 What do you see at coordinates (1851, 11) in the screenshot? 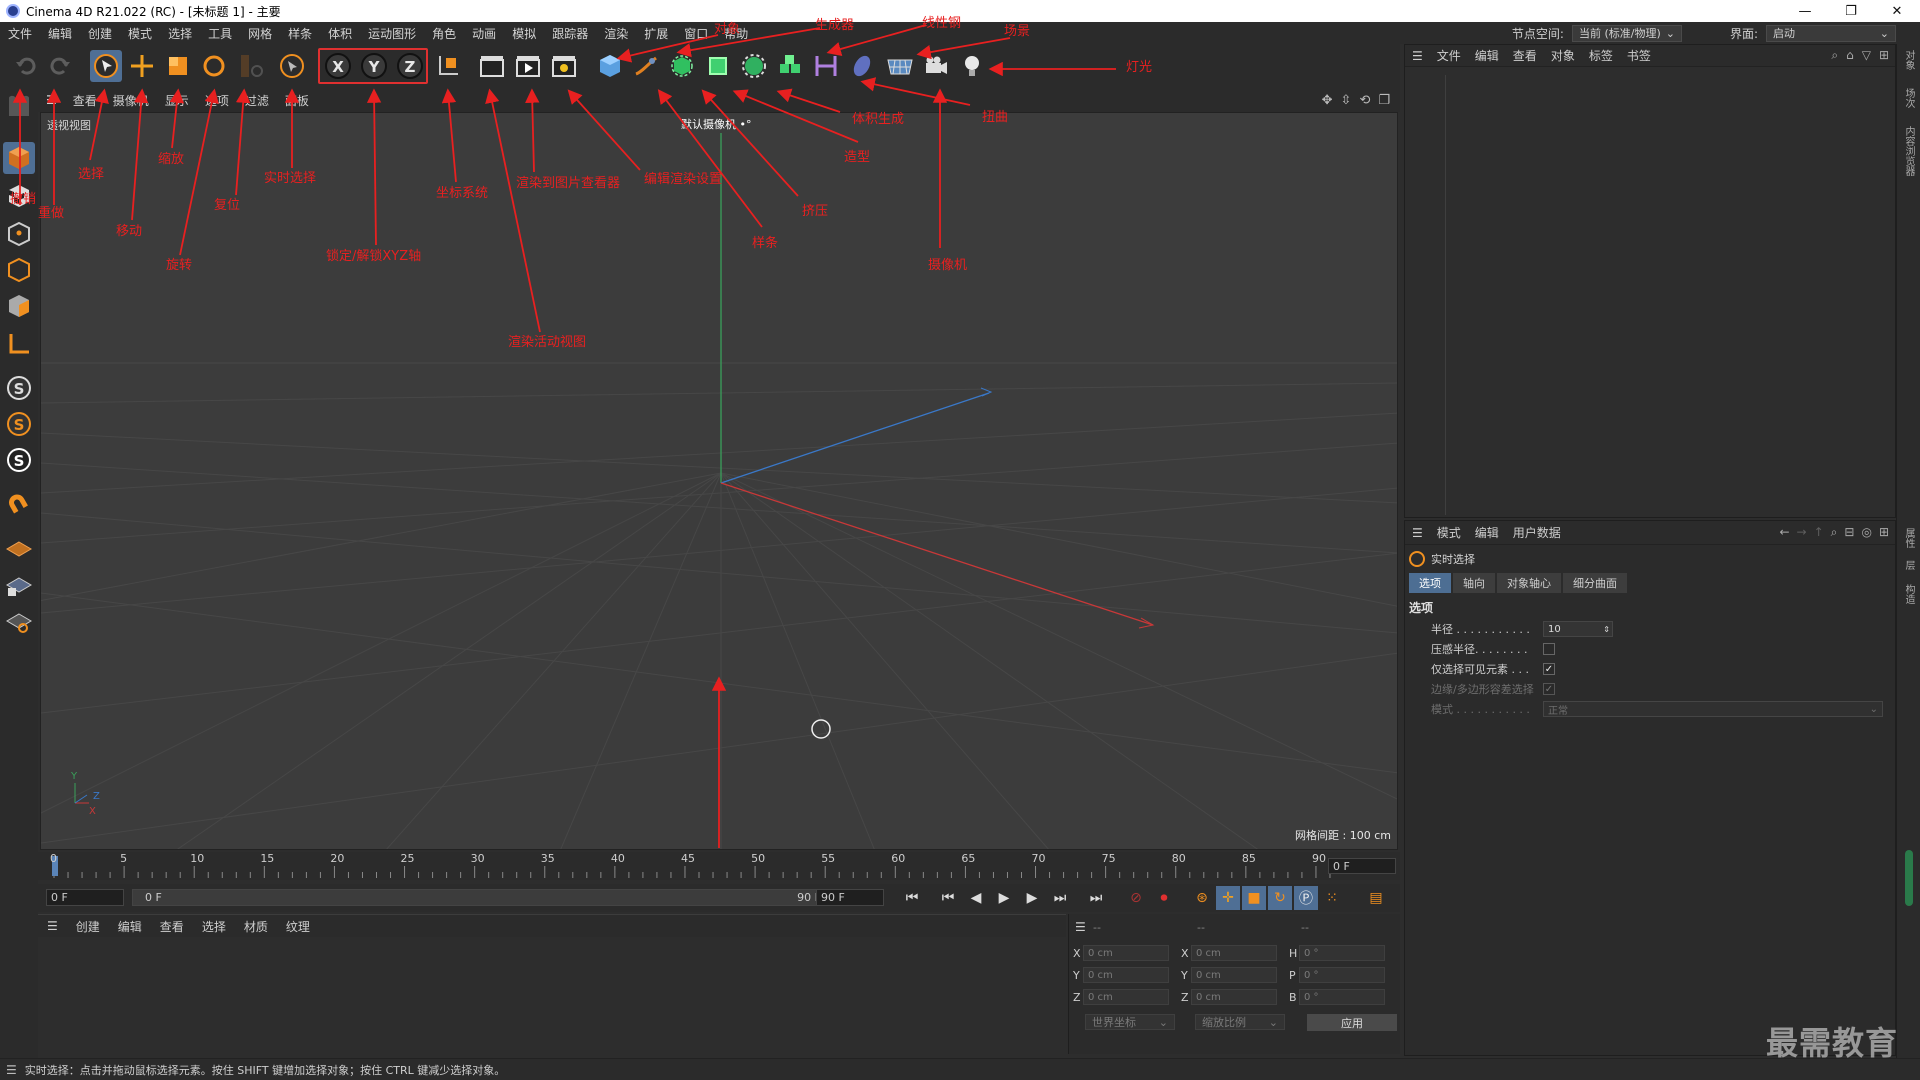
I see `restore-button: ❐` at bounding box center [1851, 11].